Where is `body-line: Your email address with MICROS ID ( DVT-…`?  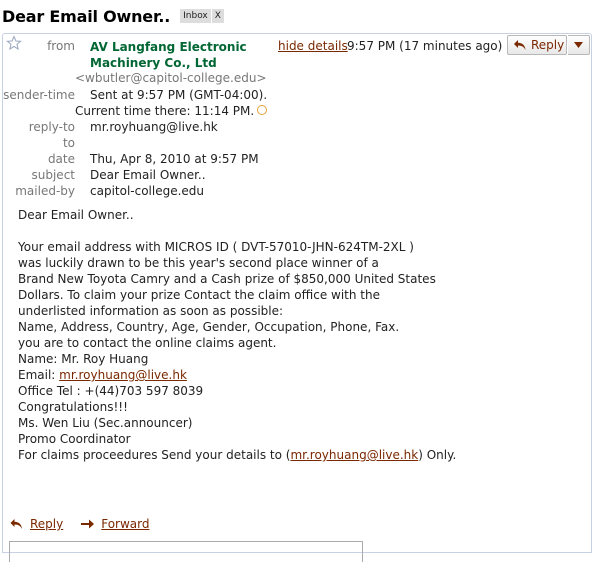 body-line: Your email address with MICROS ID ( DVT-… is located at coordinates (216, 247).